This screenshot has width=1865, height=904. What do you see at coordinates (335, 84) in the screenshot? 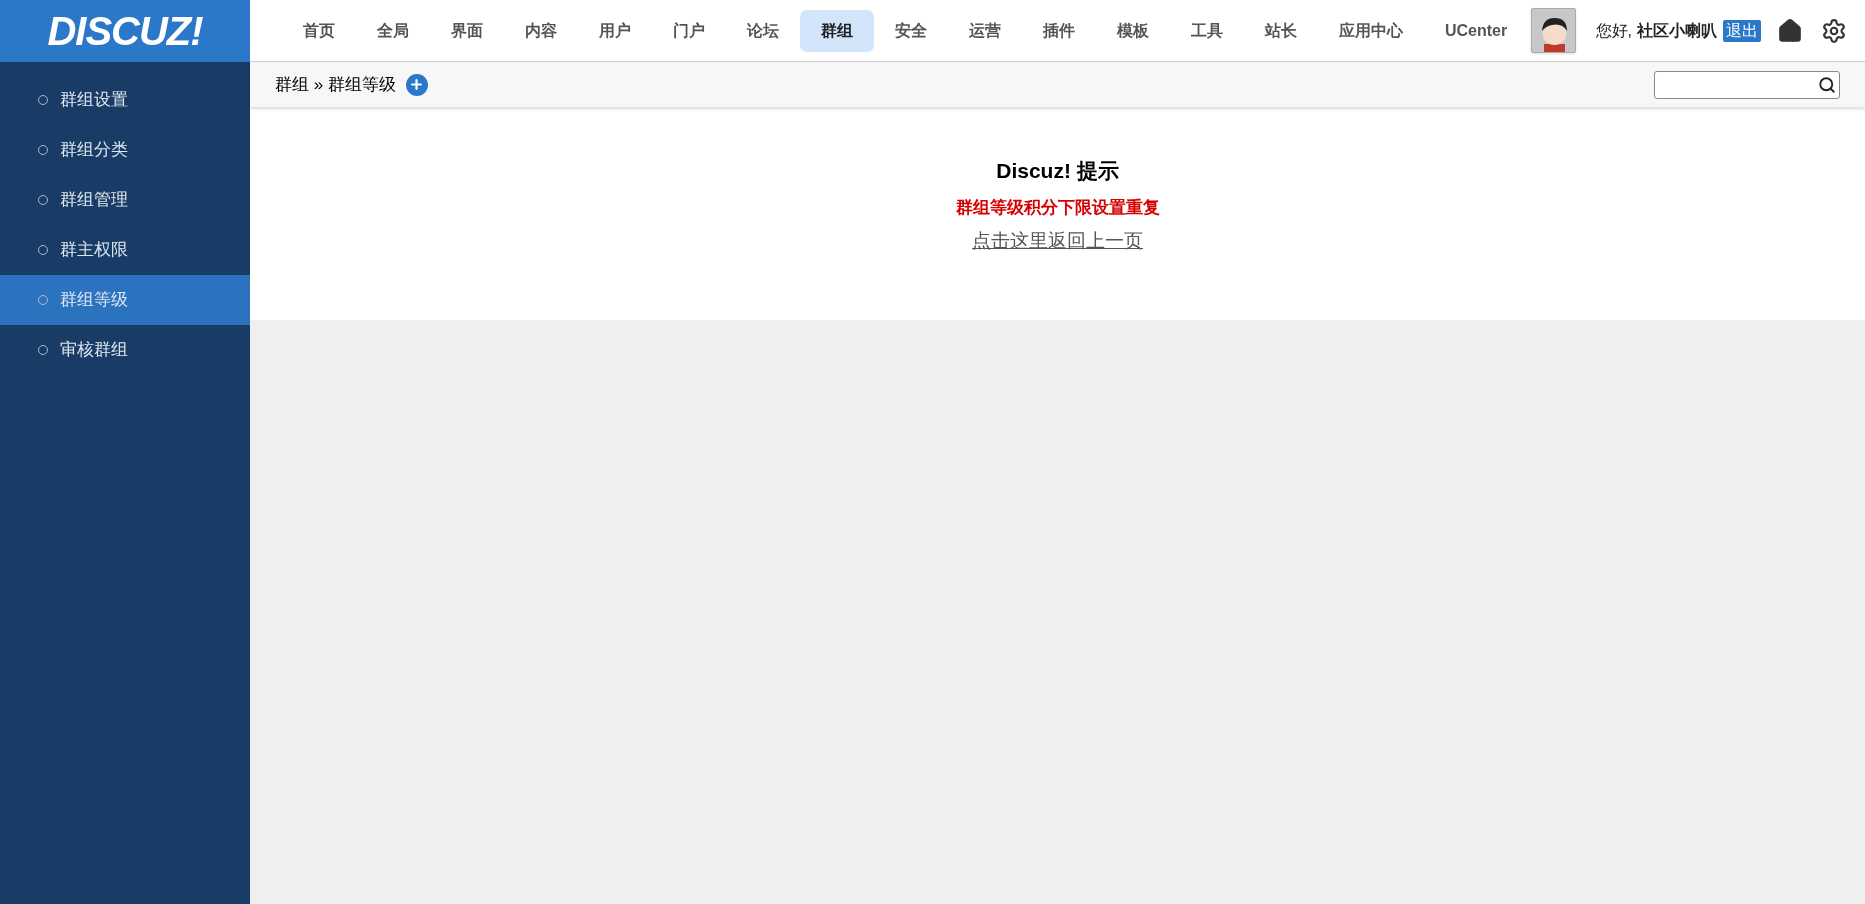
I see `breadcrumb: 群组 » 群组等级` at bounding box center [335, 84].